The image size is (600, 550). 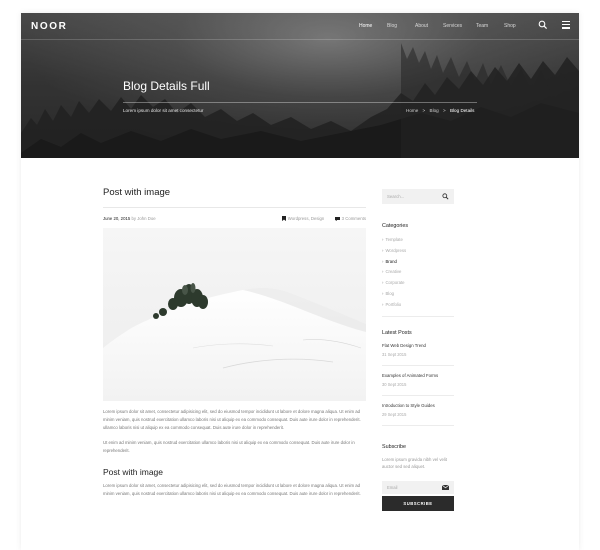 I want to click on post-title: Post with image, so click(x=234, y=192).